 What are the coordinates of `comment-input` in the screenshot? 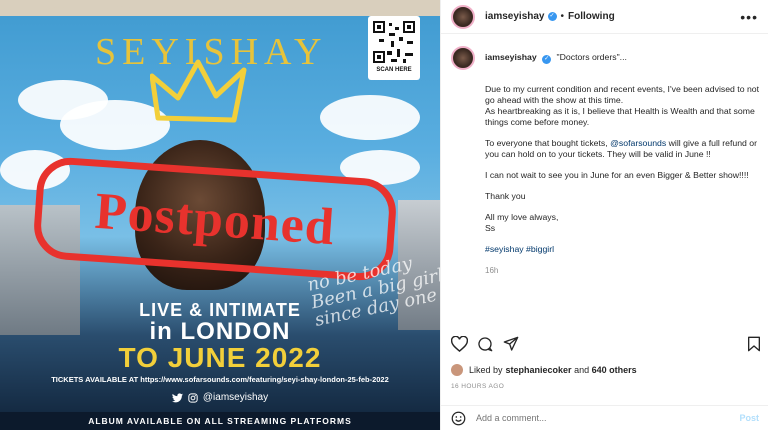 It's located at (608, 418).